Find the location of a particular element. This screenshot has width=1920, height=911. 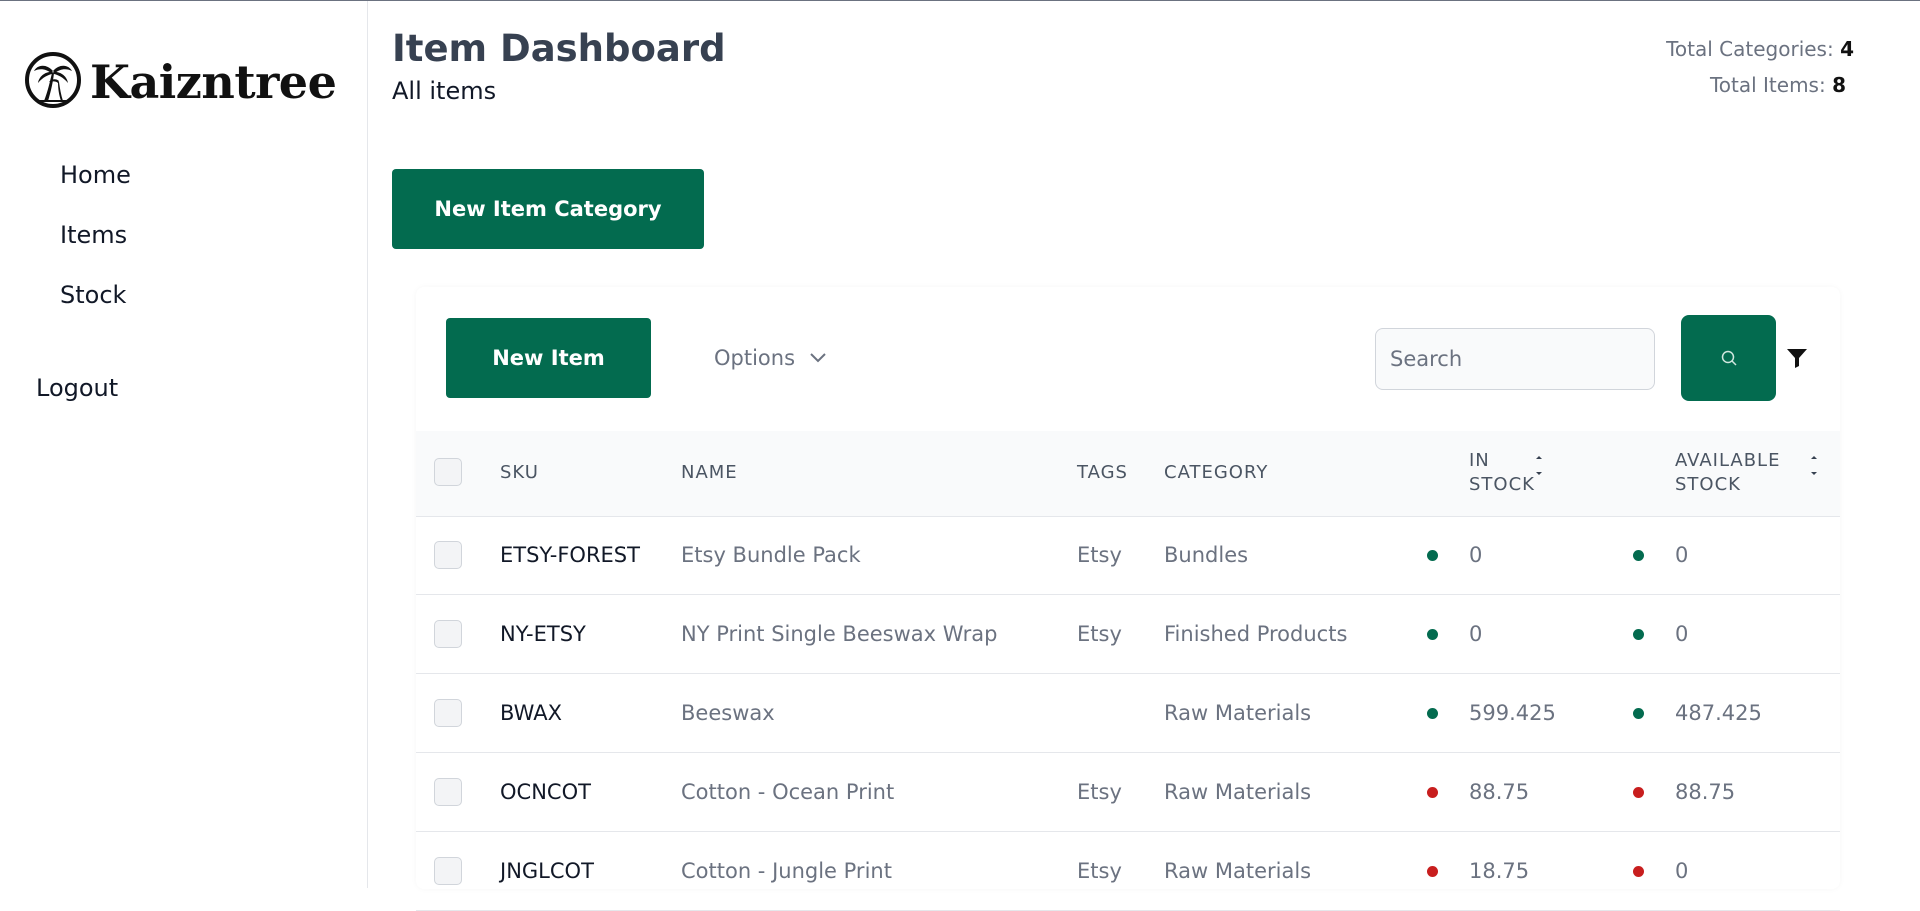

total-categories: Total Categories: 4 is located at coordinates (1760, 49).